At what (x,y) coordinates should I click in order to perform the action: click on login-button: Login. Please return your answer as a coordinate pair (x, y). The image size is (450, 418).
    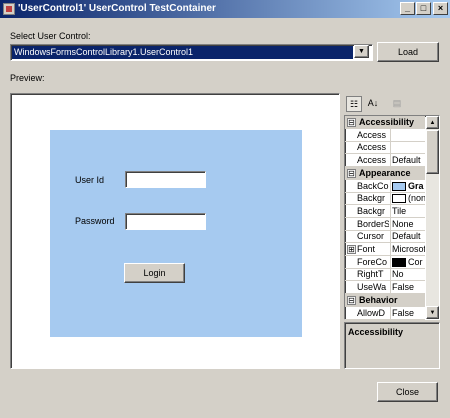
    Looking at the image, I should click on (154, 273).